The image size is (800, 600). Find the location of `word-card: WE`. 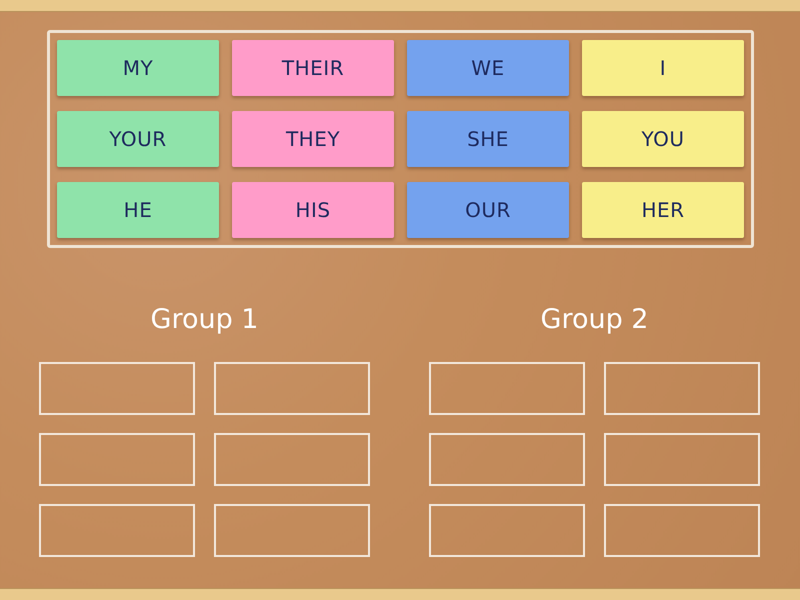

word-card: WE is located at coordinates (488, 68).